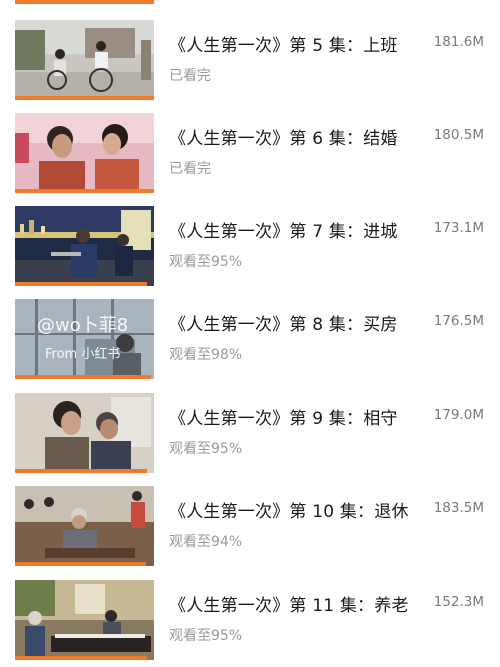  I want to click on file-size: 183.5M, so click(458, 508).